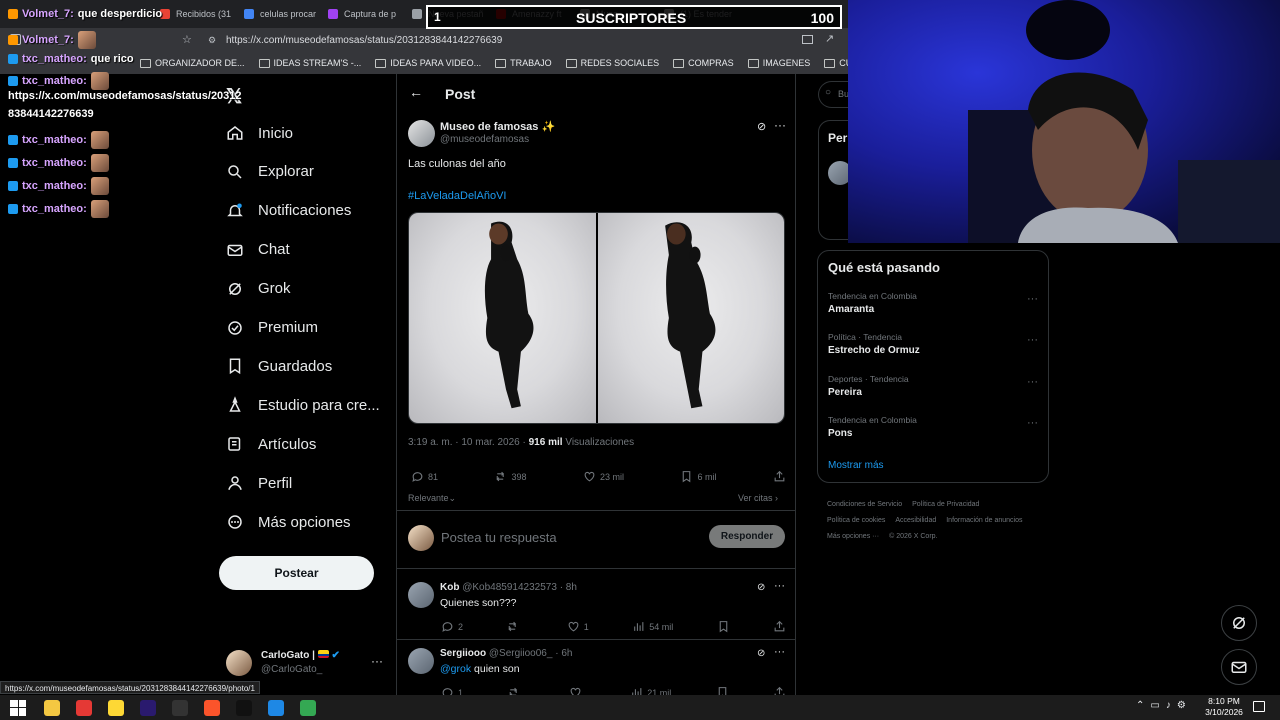 The image size is (1280, 720). What do you see at coordinates (578, 626) in the screenshot?
I see `reply-heart-action: 1` at bounding box center [578, 626].